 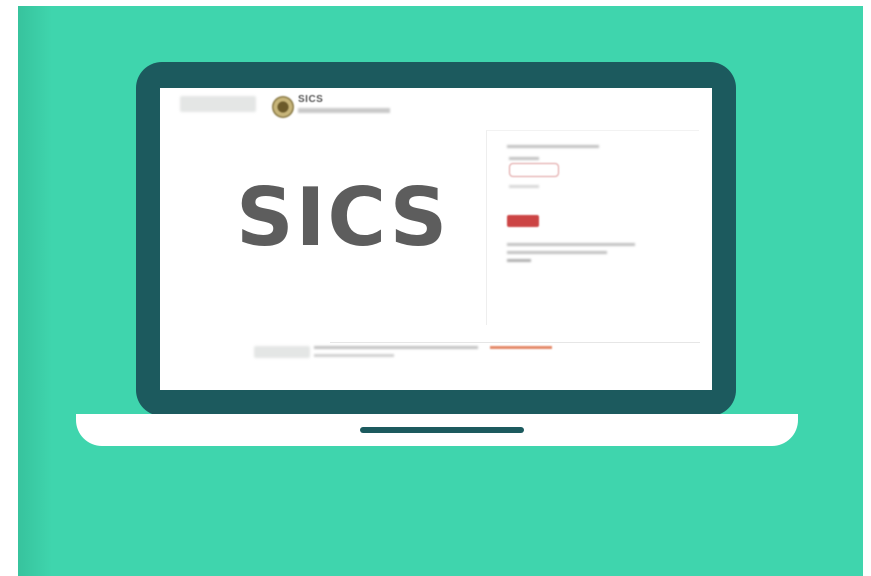 I want to click on footer-logo-blur, so click(x=282, y=352).